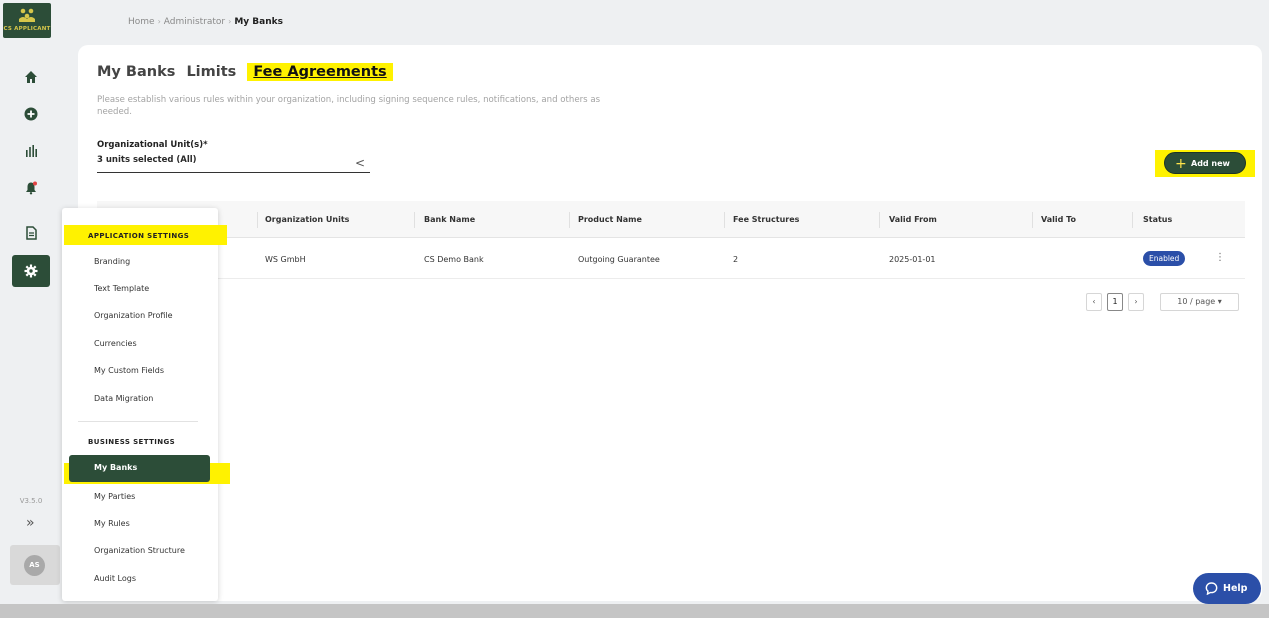 The width and height of the screenshot is (1269, 618). Describe the element at coordinates (913, 219) in the screenshot. I see `header-valid-from: Valid From` at that location.